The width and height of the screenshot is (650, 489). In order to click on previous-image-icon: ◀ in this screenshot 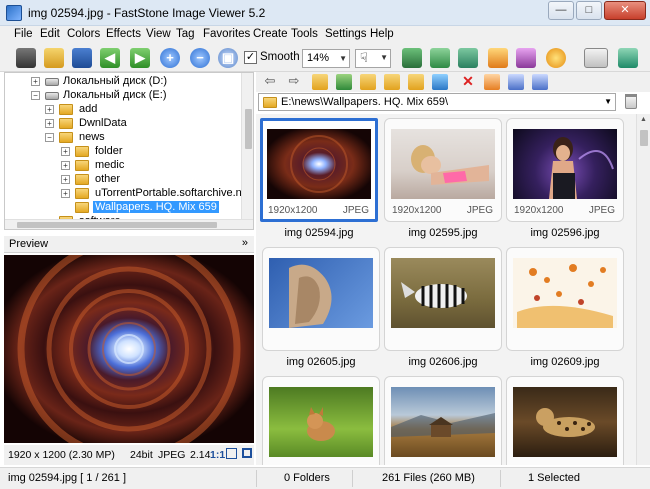, I will do `click(110, 58)`.